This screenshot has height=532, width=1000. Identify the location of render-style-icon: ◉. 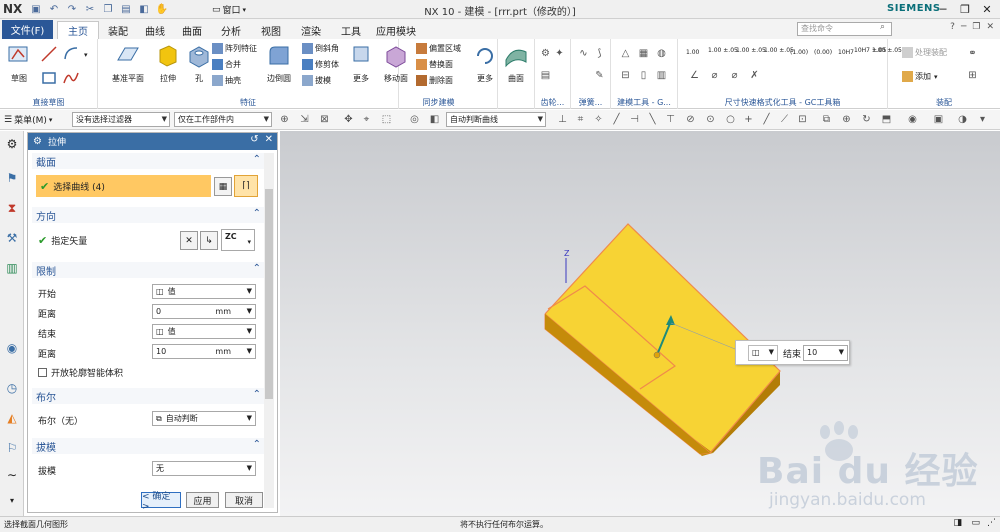
(912, 119).